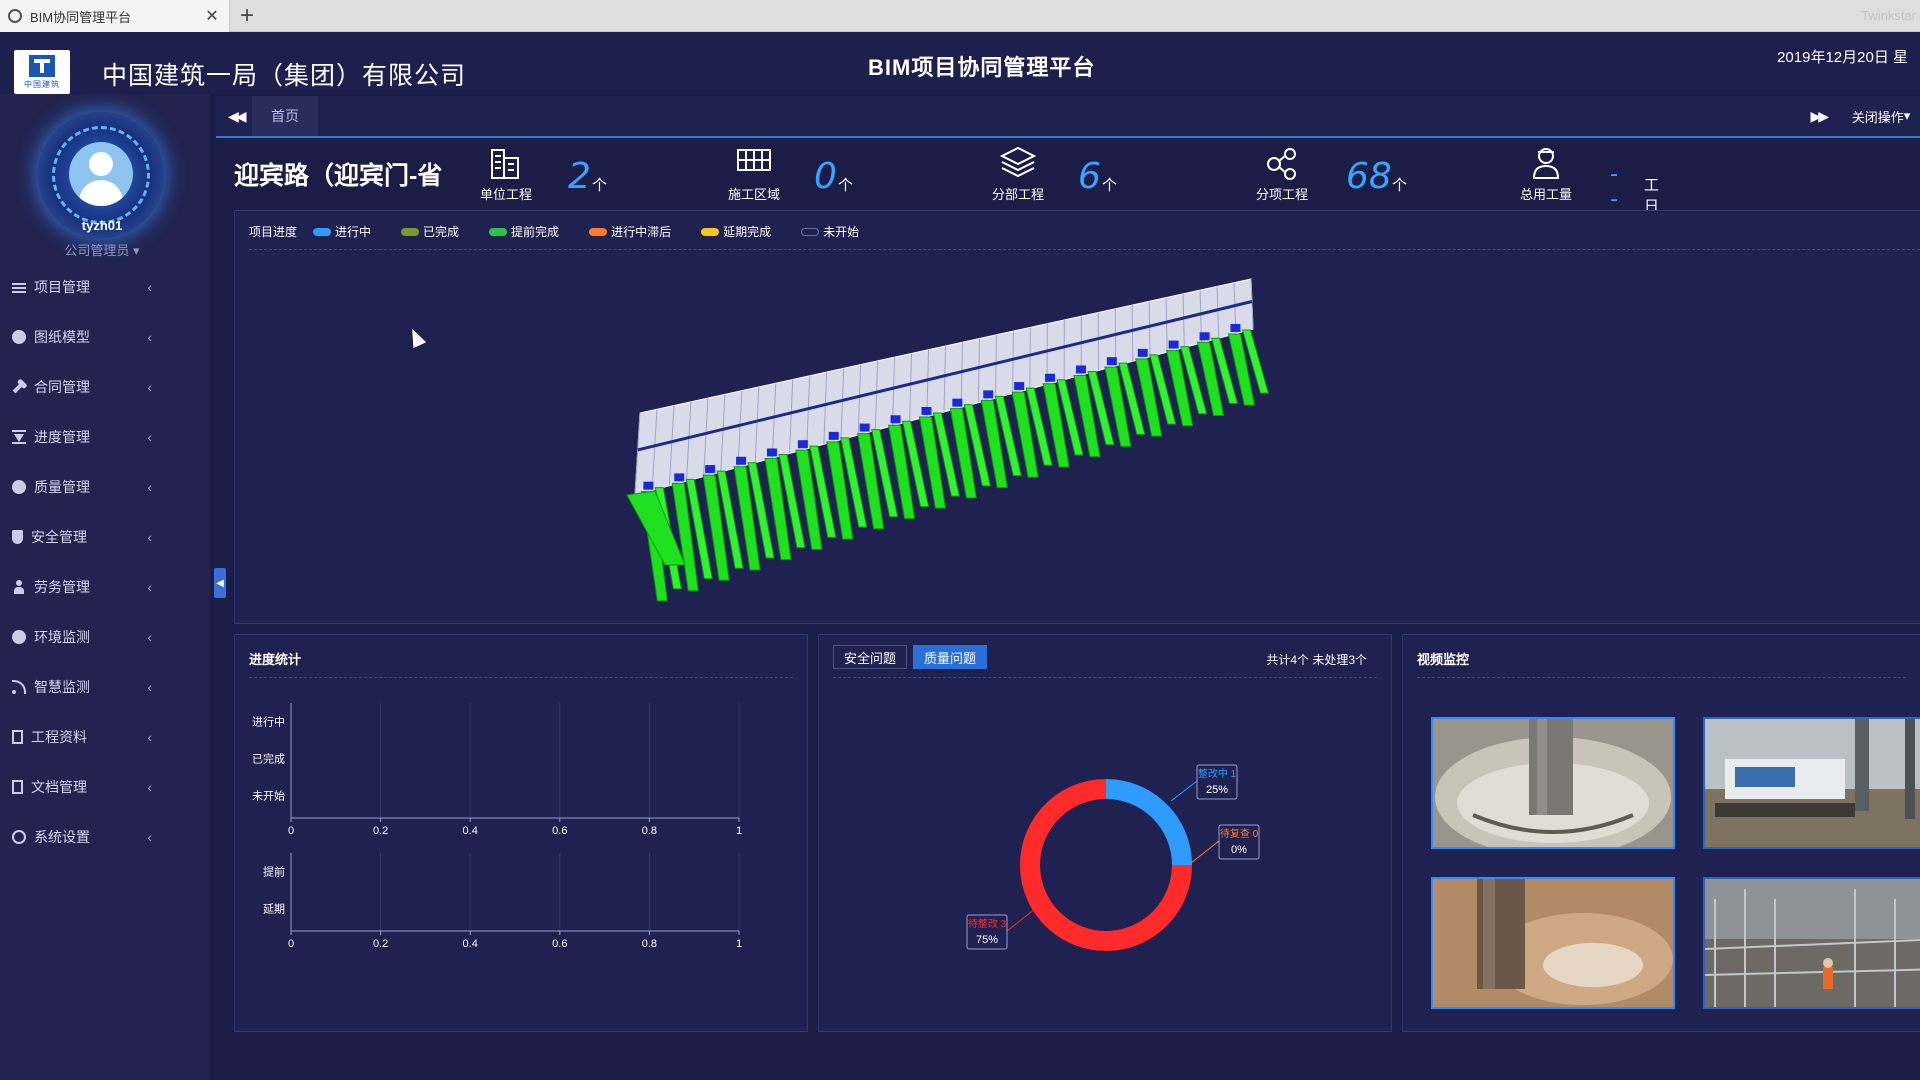 This screenshot has height=1080, width=1920. Describe the element at coordinates (380, 830) in the screenshot. I see `x-tick-label: 0.2` at that location.